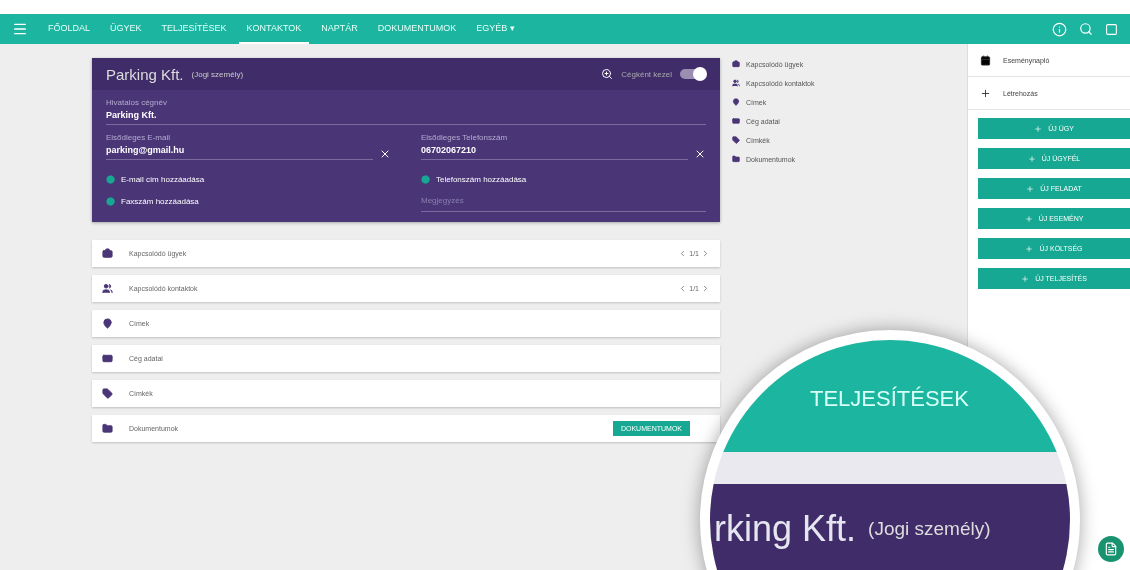 The height and width of the screenshot is (570, 1130). What do you see at coordinates (1111, 29) in the screenshot?
I see `square-icon` at bounding box center [1111, 29].